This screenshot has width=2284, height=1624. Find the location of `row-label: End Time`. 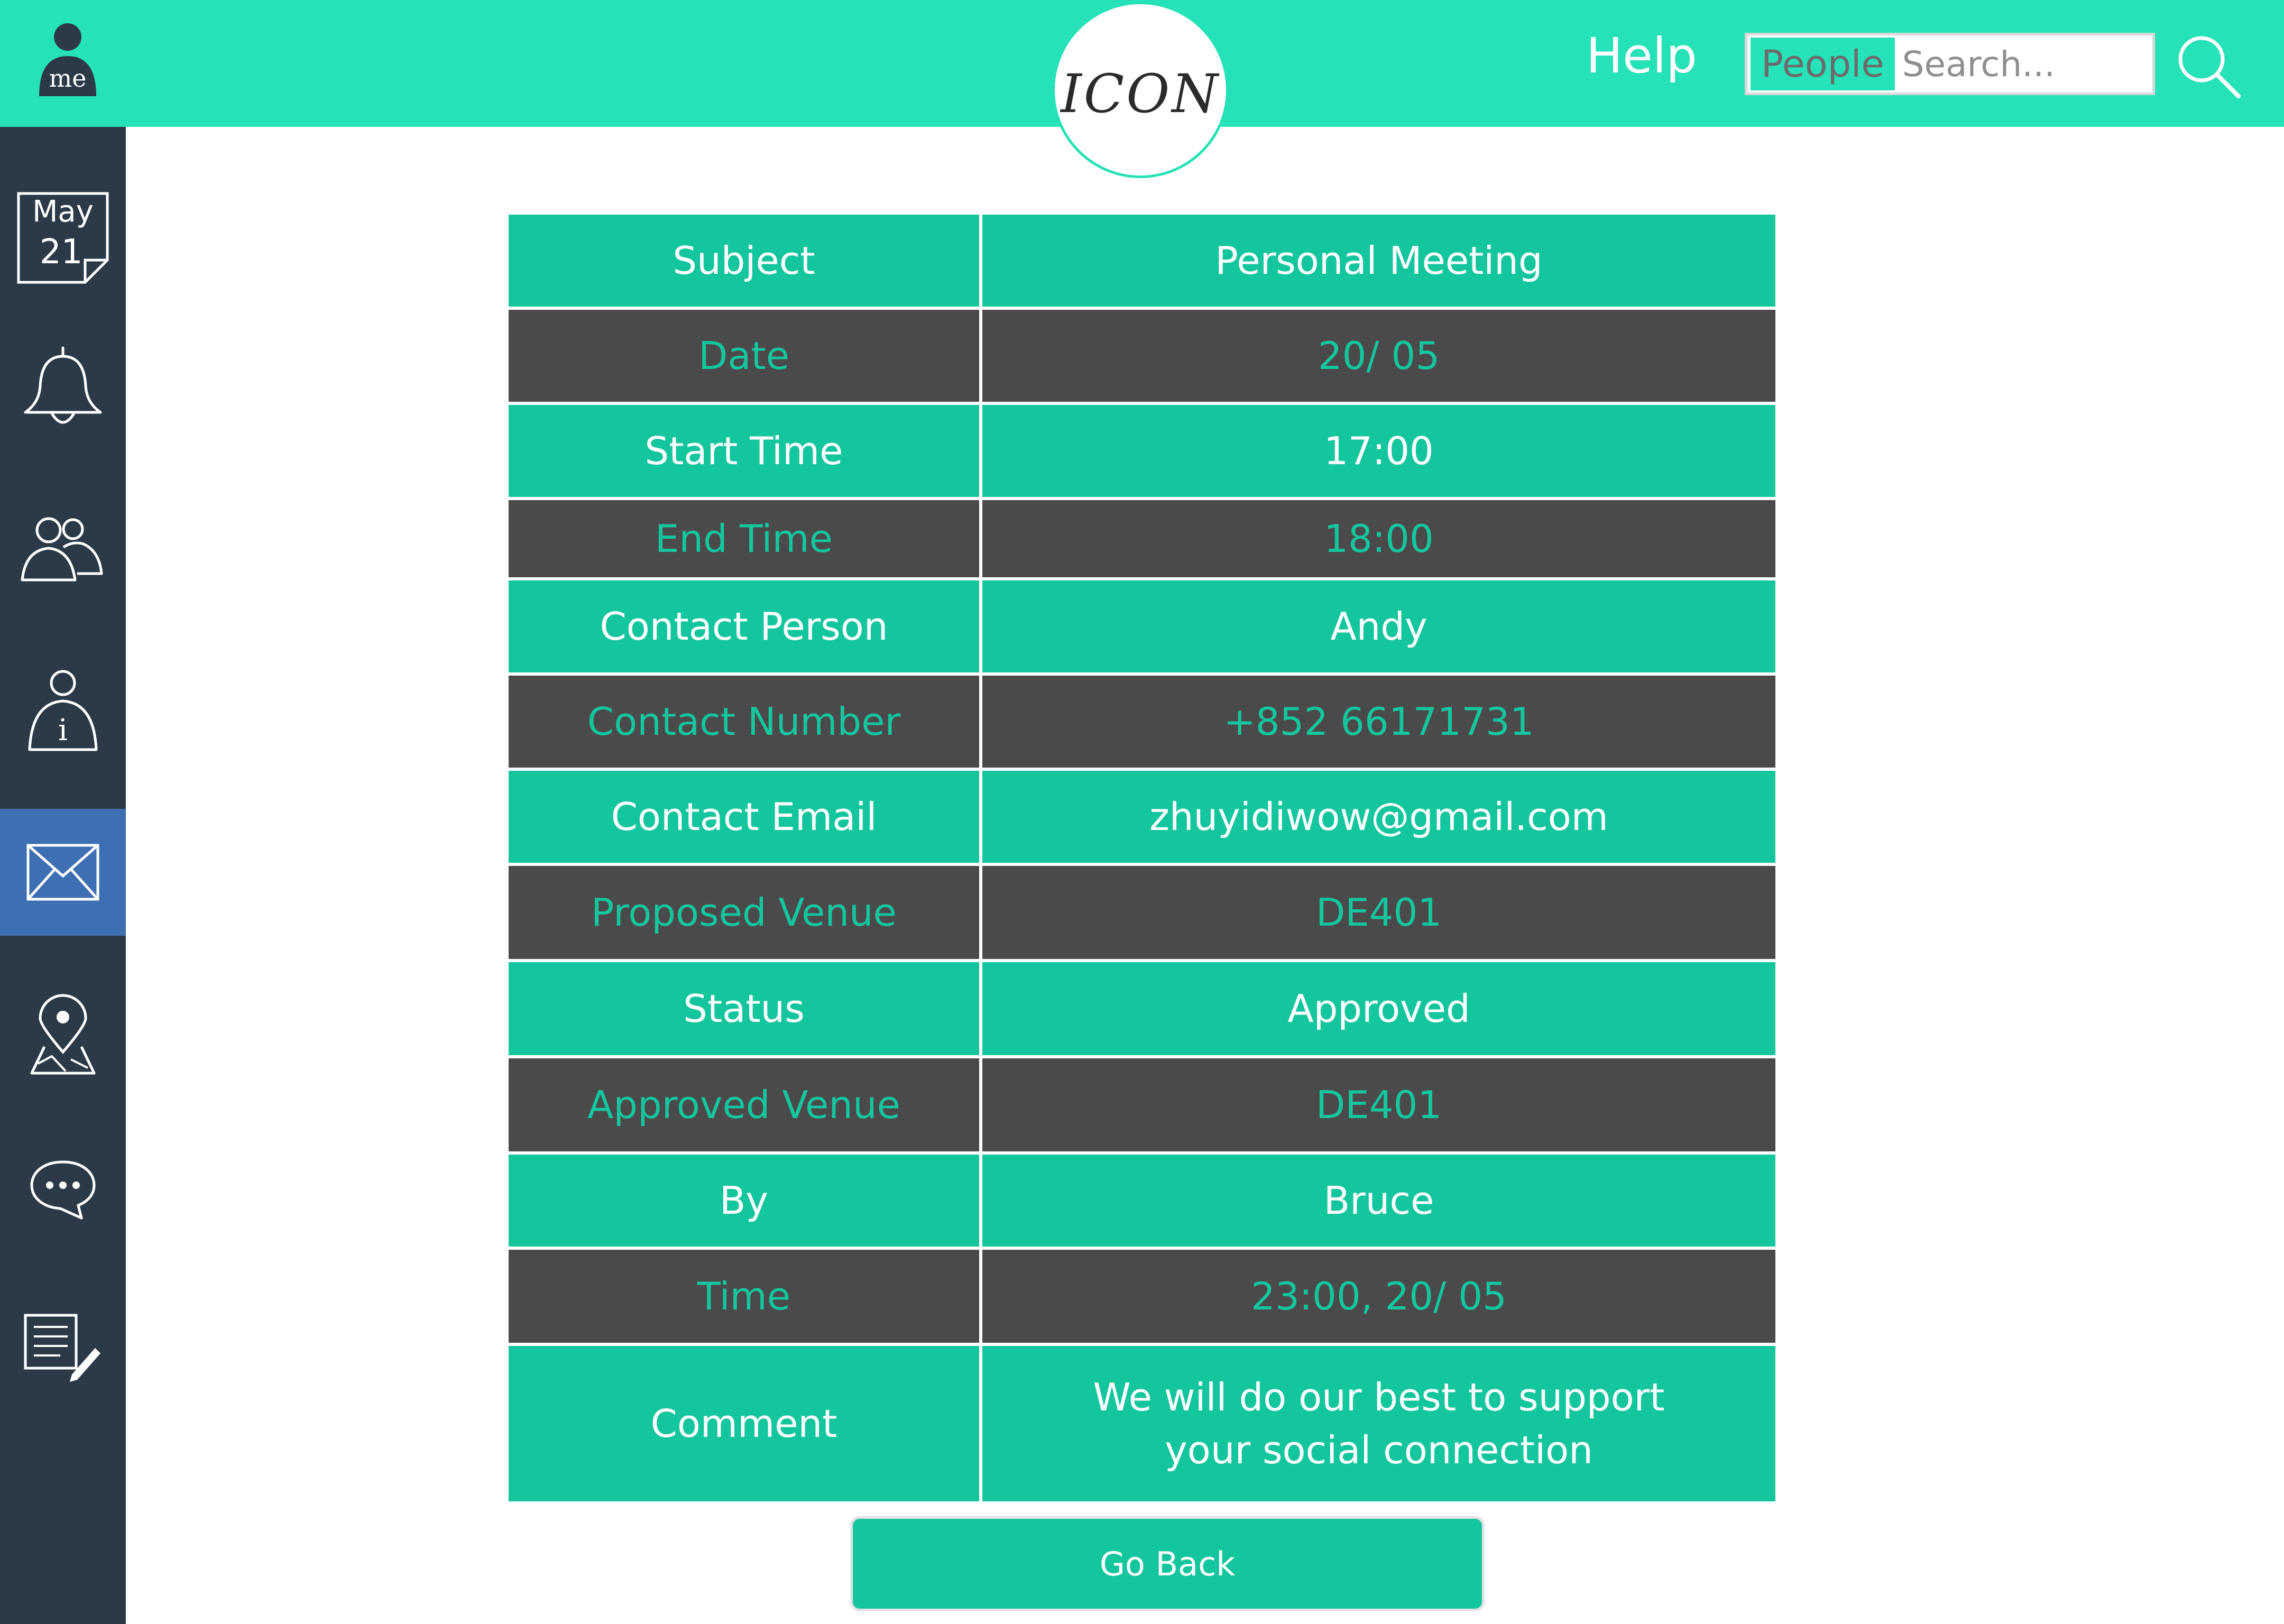

row-label: End Time is located at coordinates (745, 538).